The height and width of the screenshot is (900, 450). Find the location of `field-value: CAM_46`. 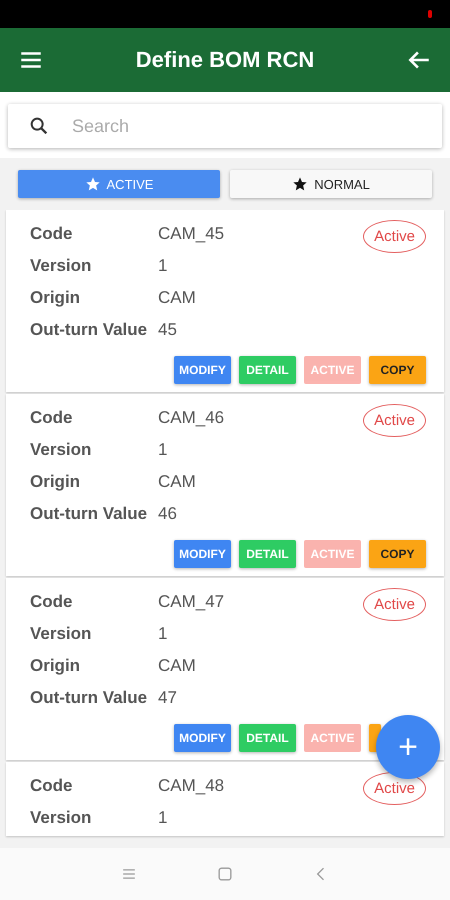

field-value: CAM_46 is located at coordinates (192, 418).